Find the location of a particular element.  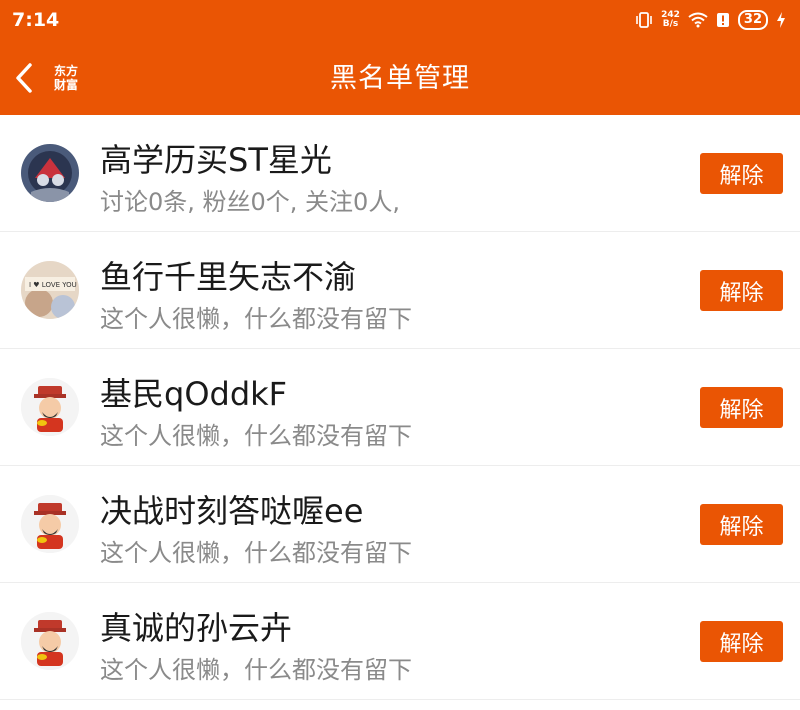

user-name: 基民qOddkF is located at coordinates (194, 394).